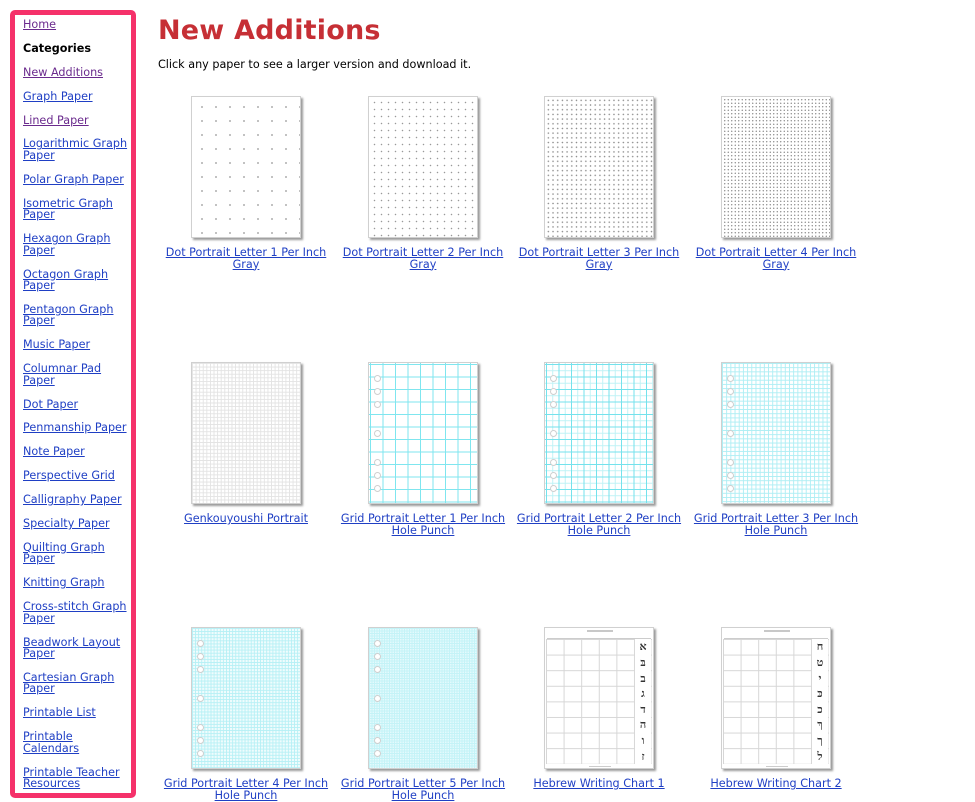  I want to click on sidebar-link-calendars: Printable Calendars, so click(51, 742).